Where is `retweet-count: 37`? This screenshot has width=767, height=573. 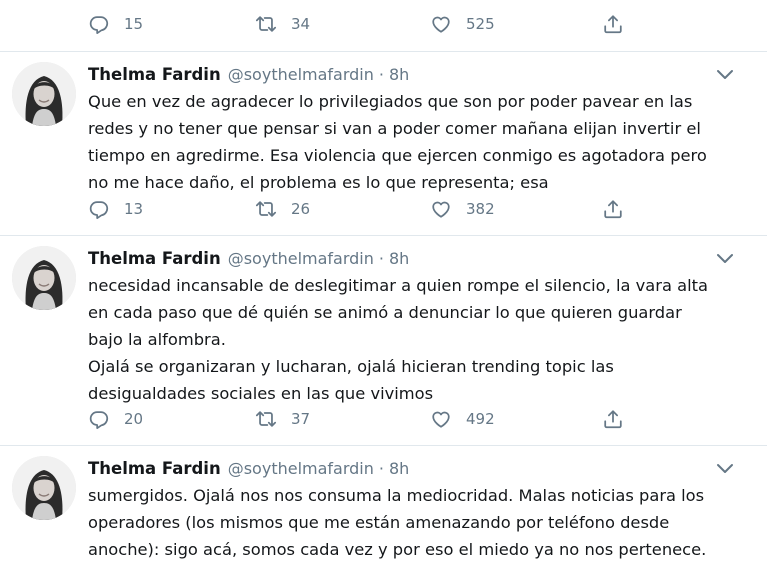 retweet-count: 37 is located at coordinates (301, 419).